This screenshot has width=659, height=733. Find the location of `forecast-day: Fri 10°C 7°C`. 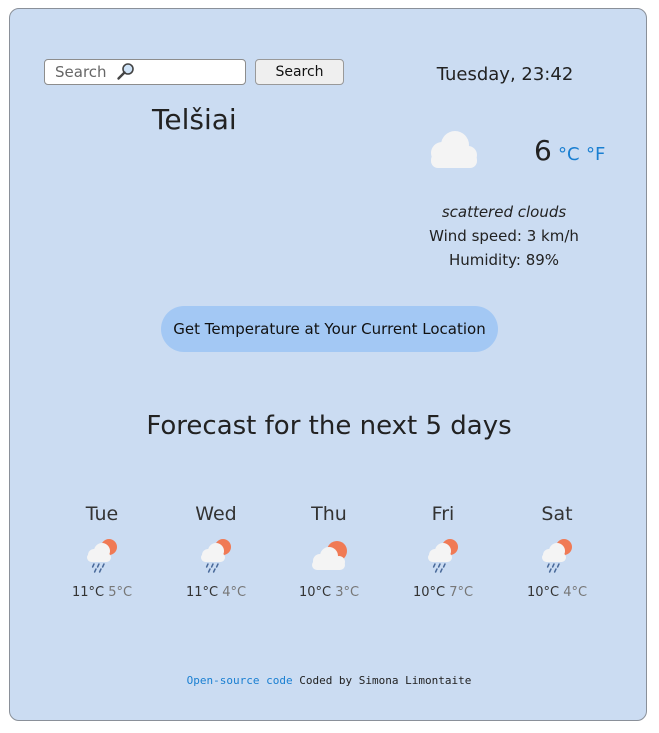

forecast-day: Fri 10°C 7°C is located at coordinates (443, 551).